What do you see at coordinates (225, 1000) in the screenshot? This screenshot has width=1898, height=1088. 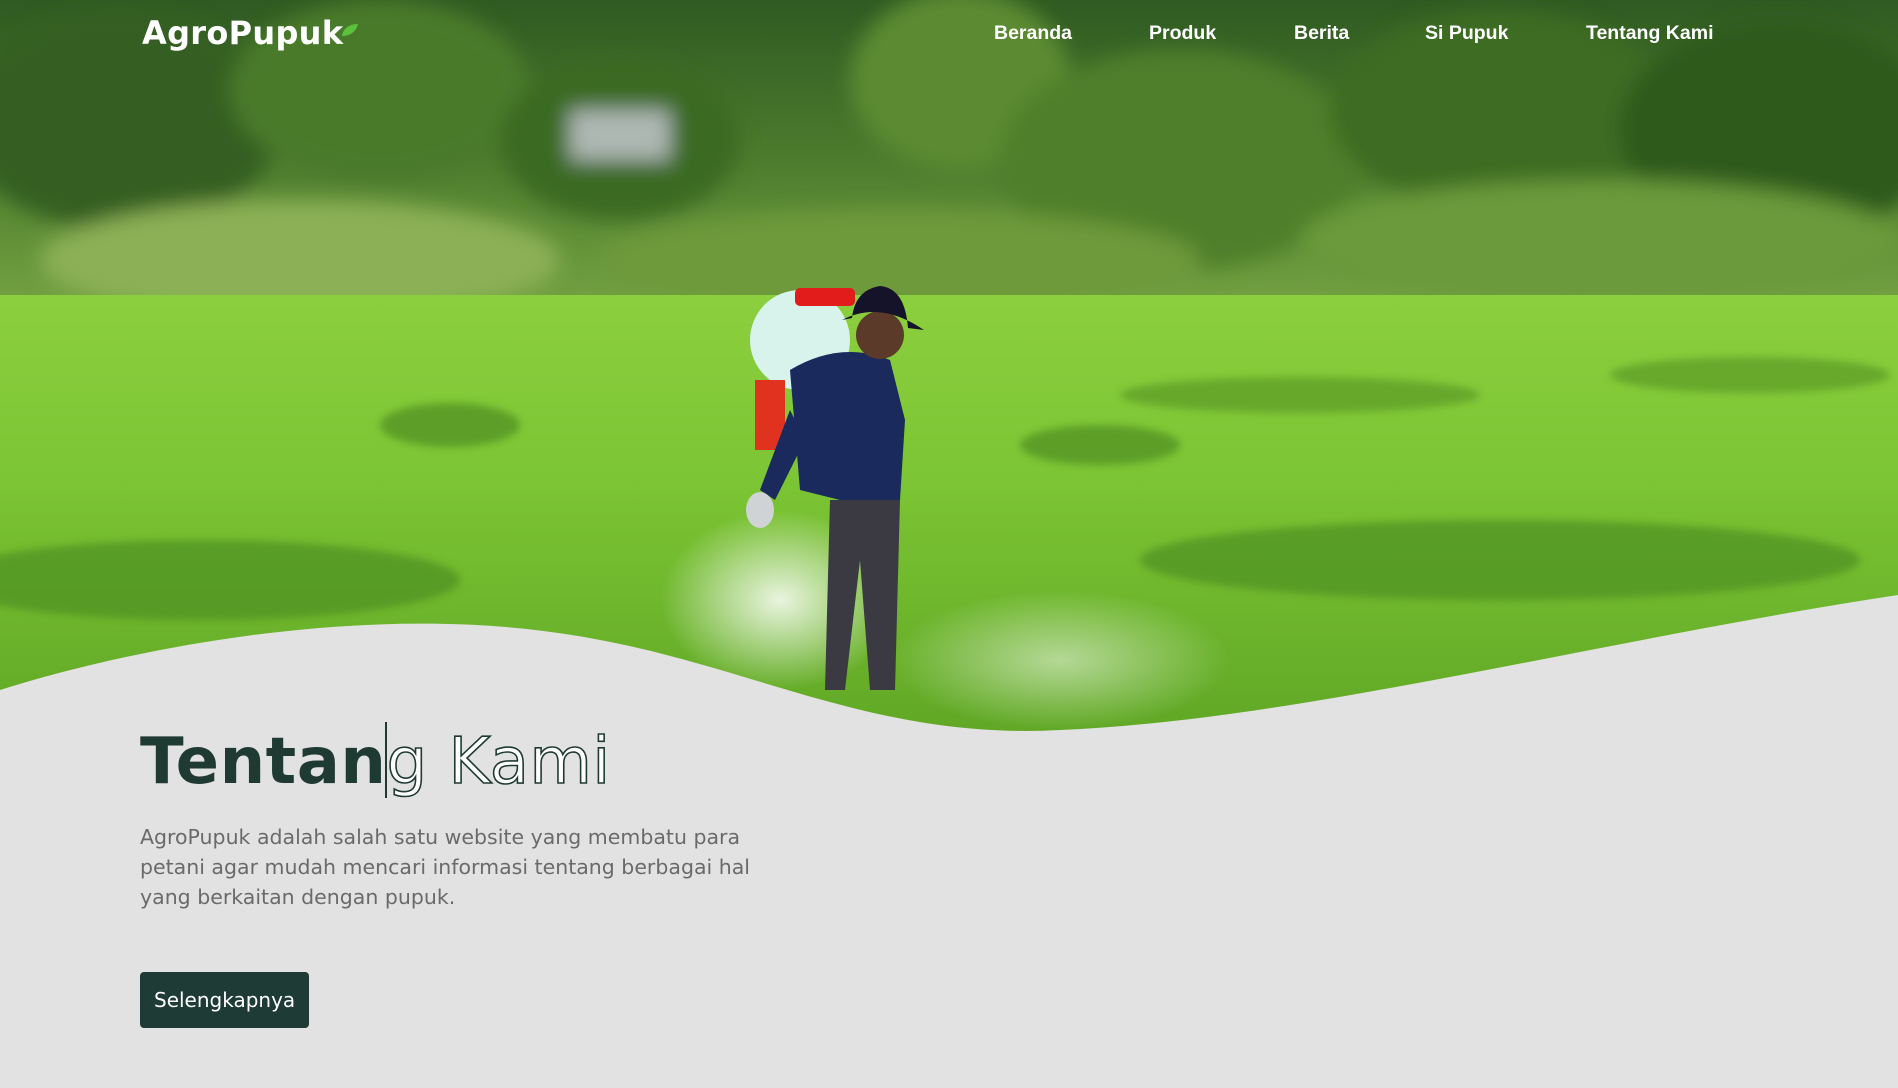 I see `selengkapnya-button: Selengkapnya` at bounding box center [225, 1000].